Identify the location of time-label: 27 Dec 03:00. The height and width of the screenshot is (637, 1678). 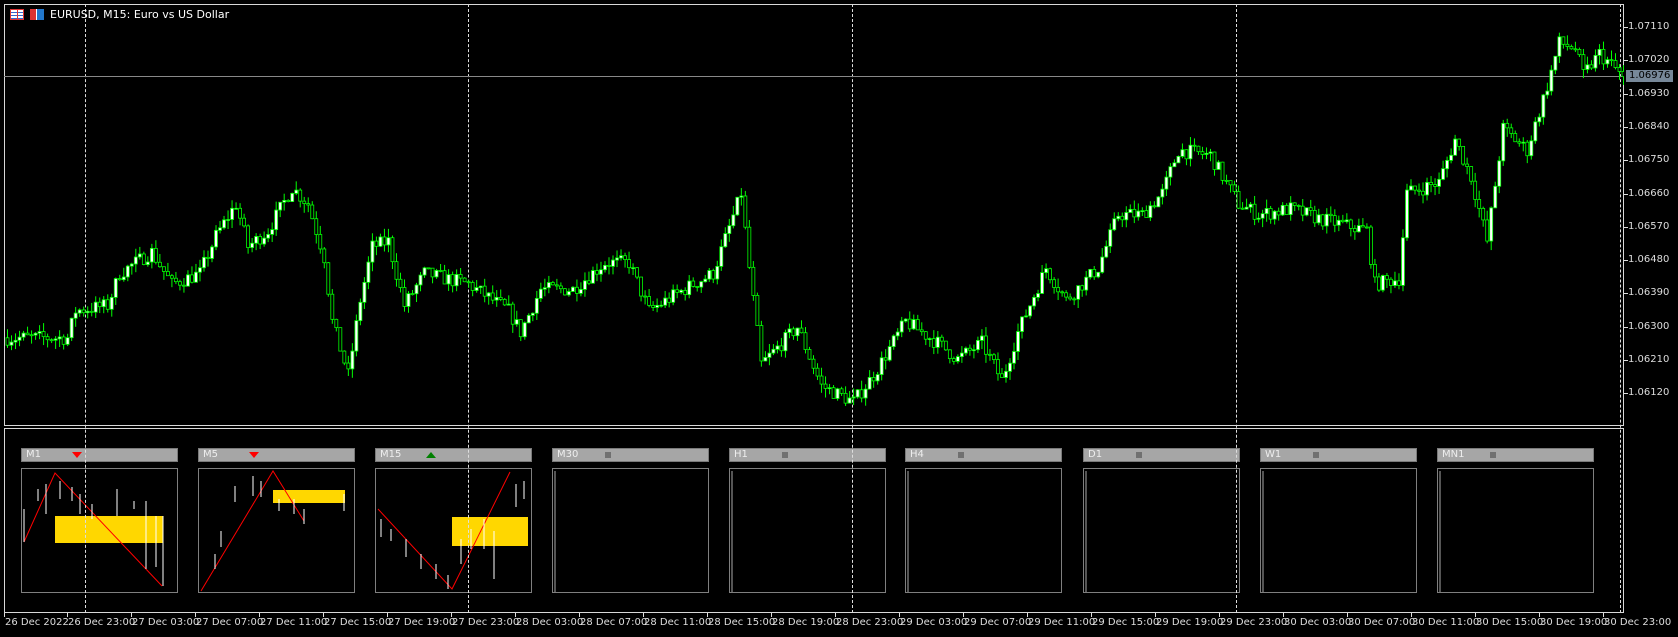
(166, 622).